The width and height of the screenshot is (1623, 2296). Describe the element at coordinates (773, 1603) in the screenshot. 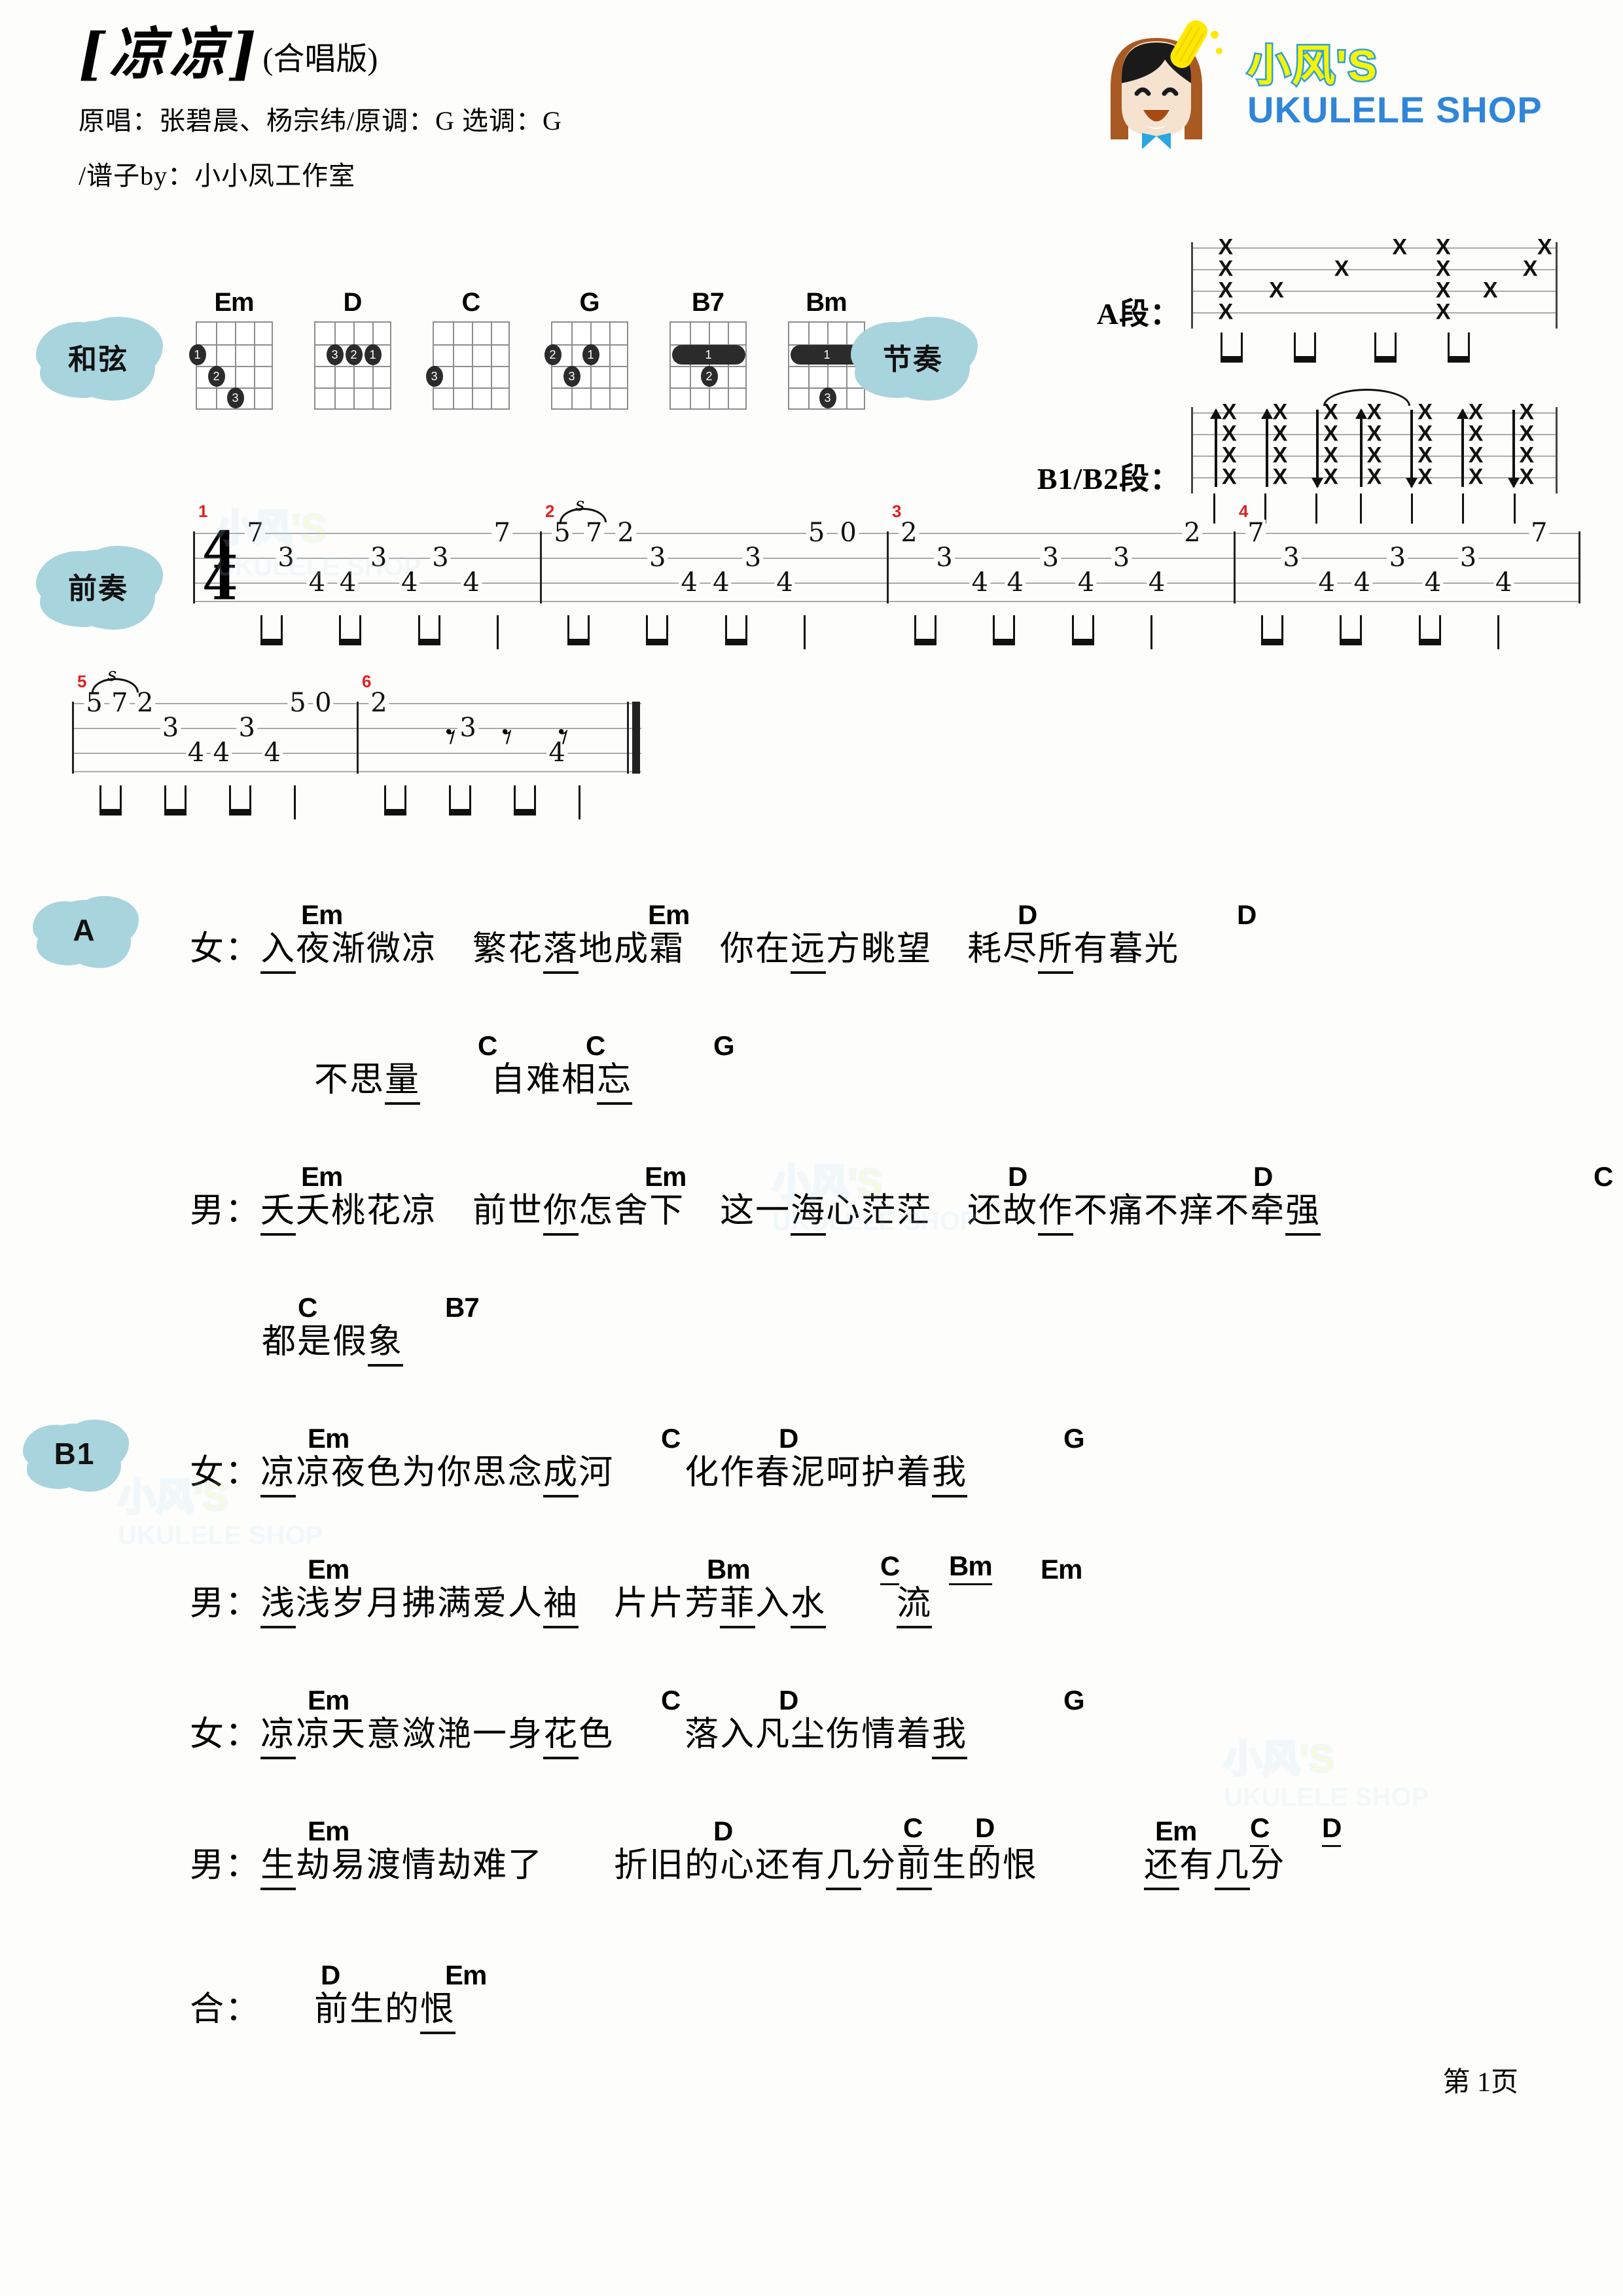

I see `lyric-chars: 入` at that location.